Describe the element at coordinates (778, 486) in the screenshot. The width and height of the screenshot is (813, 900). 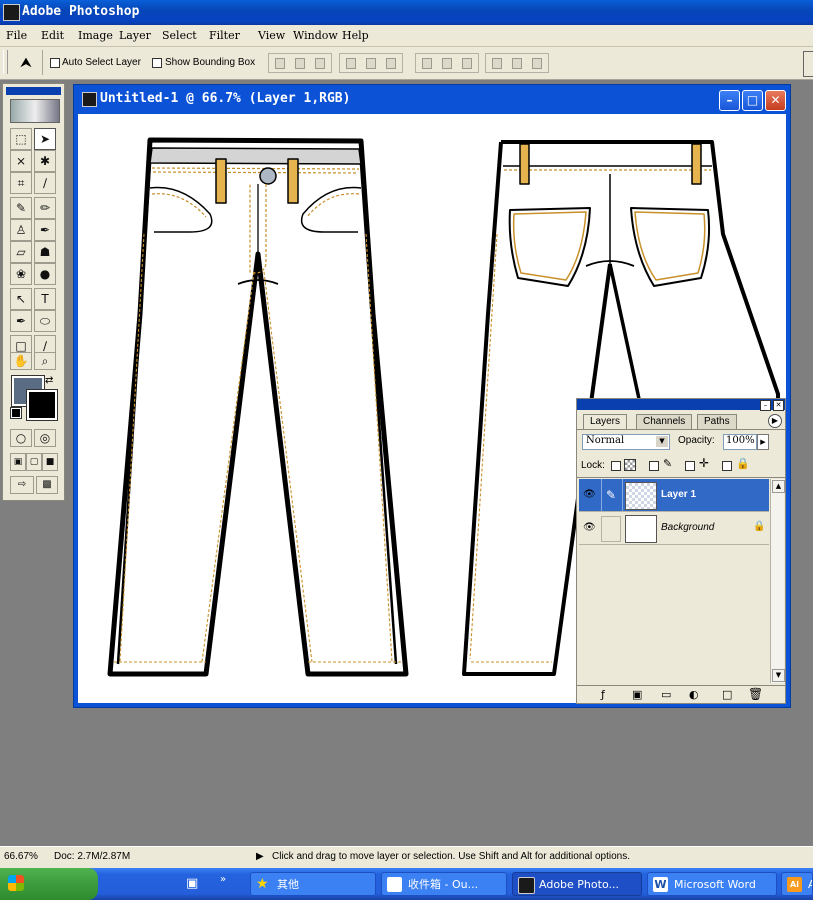
I see `scroll-up-icon: ▲` at that location.